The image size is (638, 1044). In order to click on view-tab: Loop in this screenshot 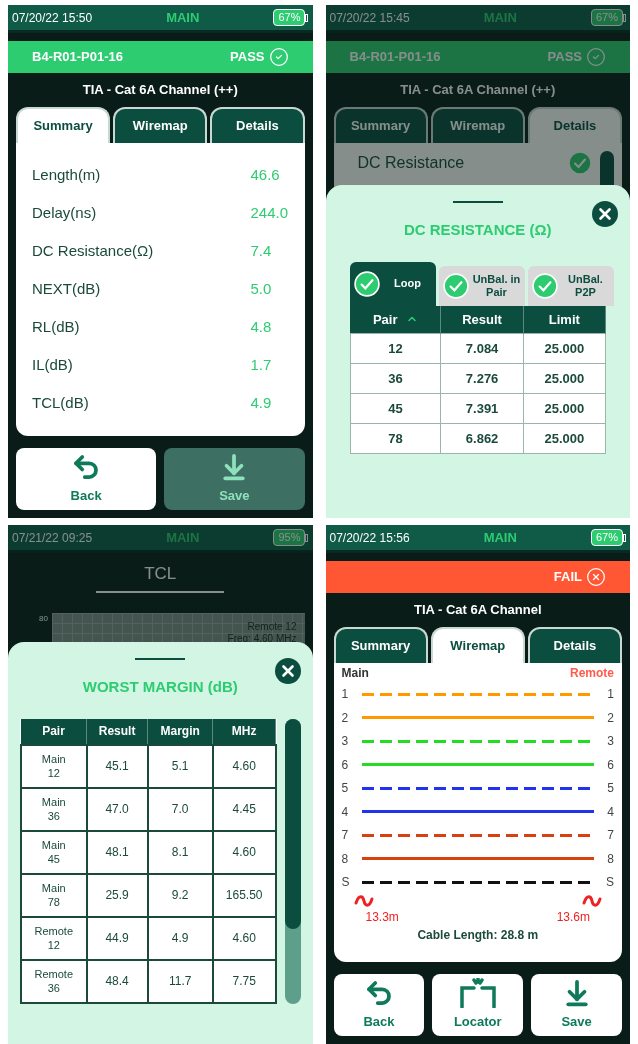, I will do `click(392, 283)`.